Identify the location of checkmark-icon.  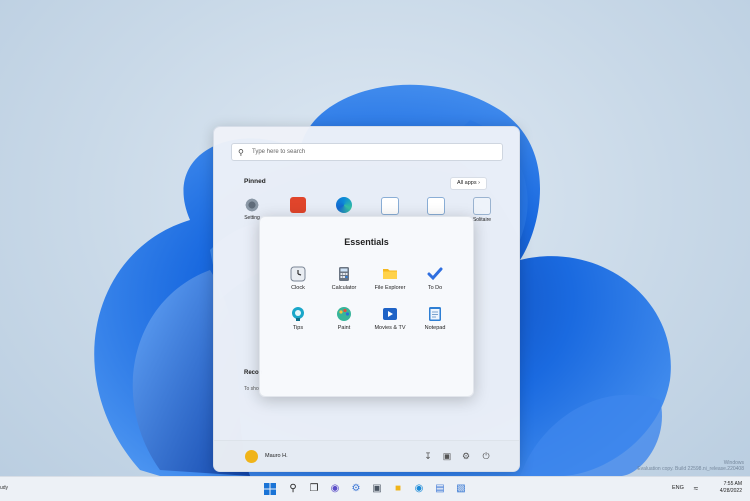
(435, 274).